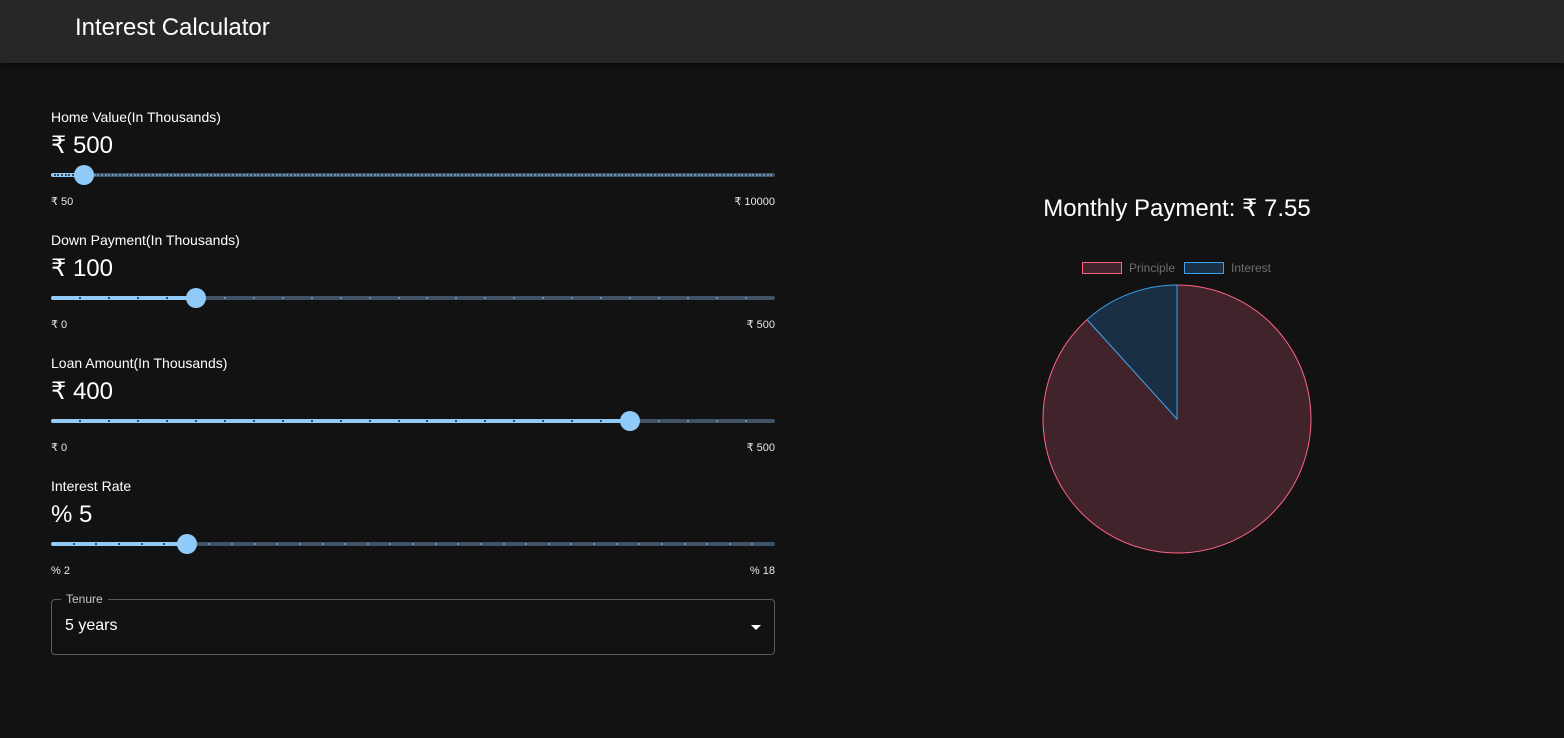  What do you see at coordinates (1177, 208) in the screenshot?
I see `chart-title: Monthly Payment: ₹ 7.55` at bounding box center [1177, 208].